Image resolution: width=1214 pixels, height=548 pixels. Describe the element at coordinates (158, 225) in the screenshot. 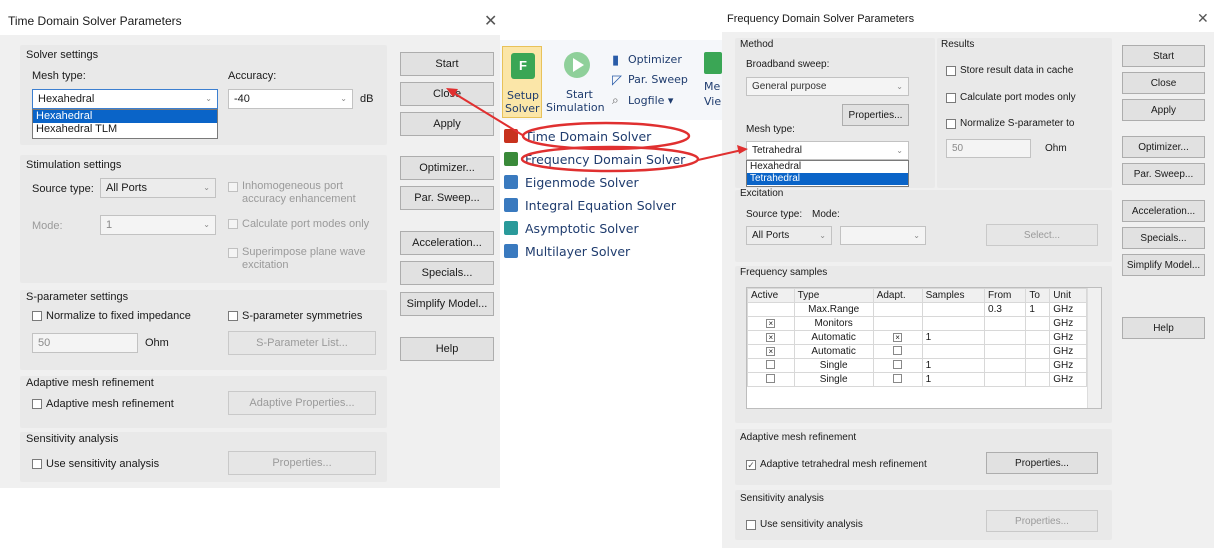

I see `mode-dropdown: 1 ⌄` at that location.